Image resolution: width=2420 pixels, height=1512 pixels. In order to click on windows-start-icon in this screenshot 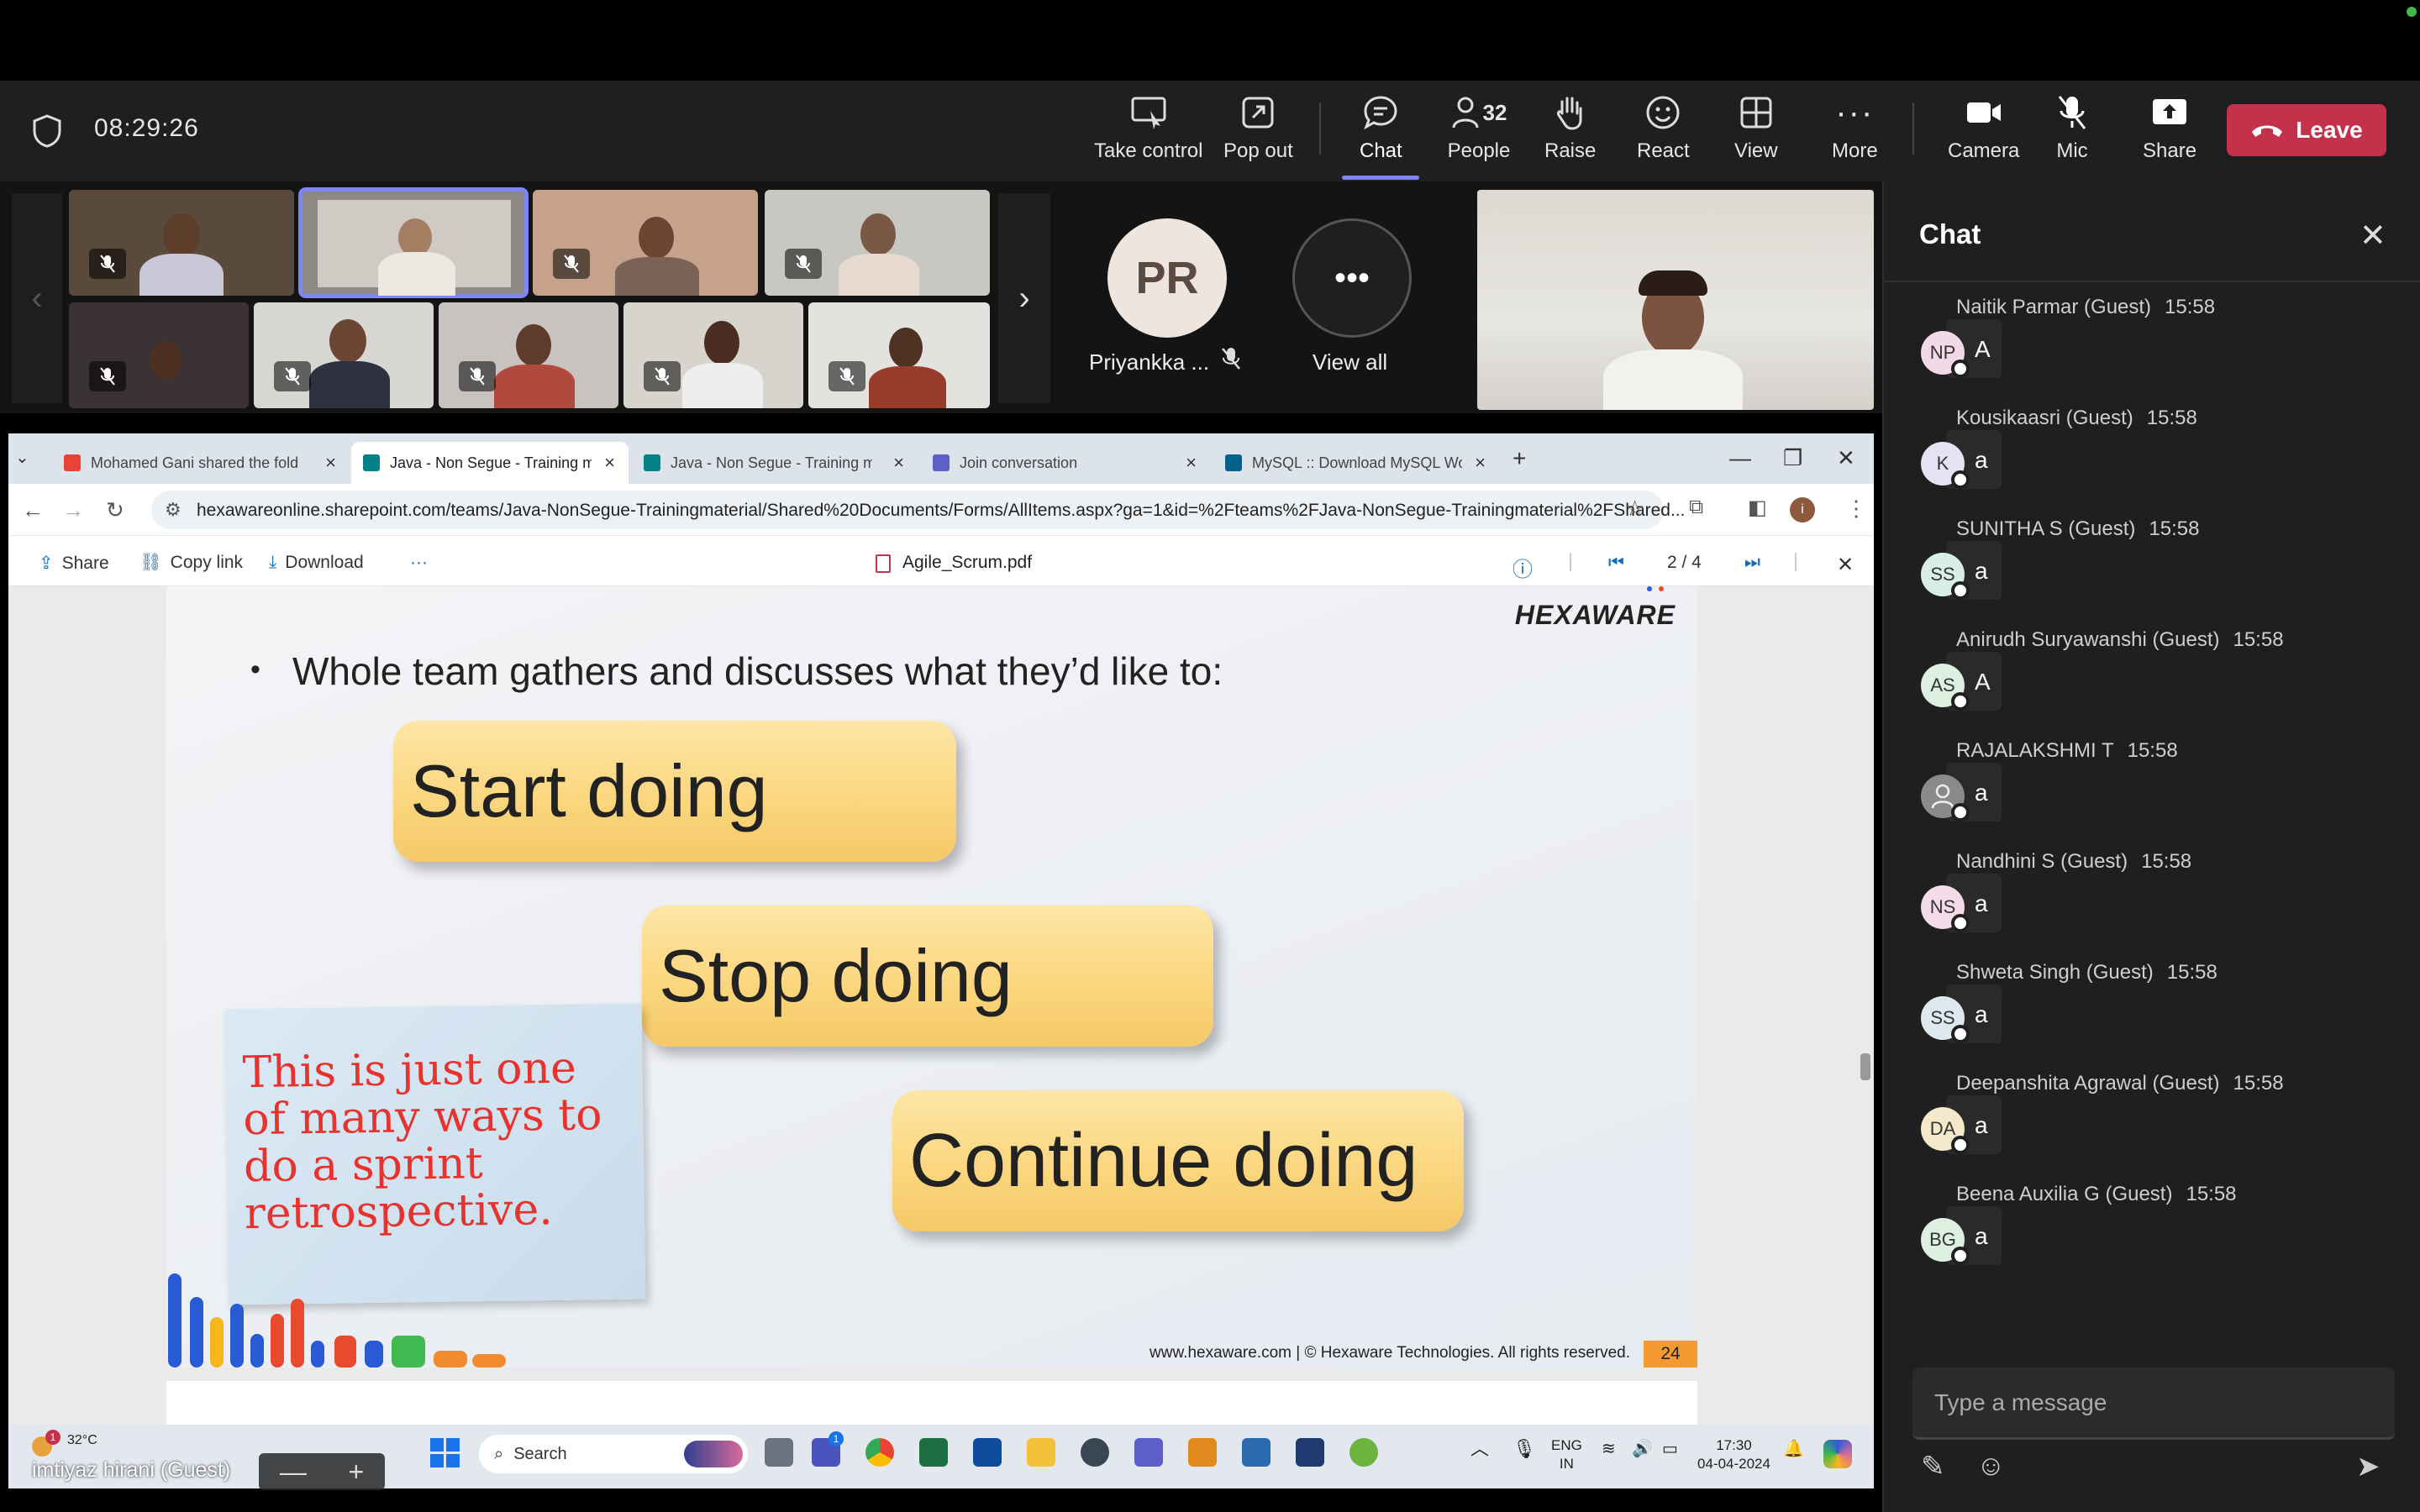, I will do `click(445, 1453)`.